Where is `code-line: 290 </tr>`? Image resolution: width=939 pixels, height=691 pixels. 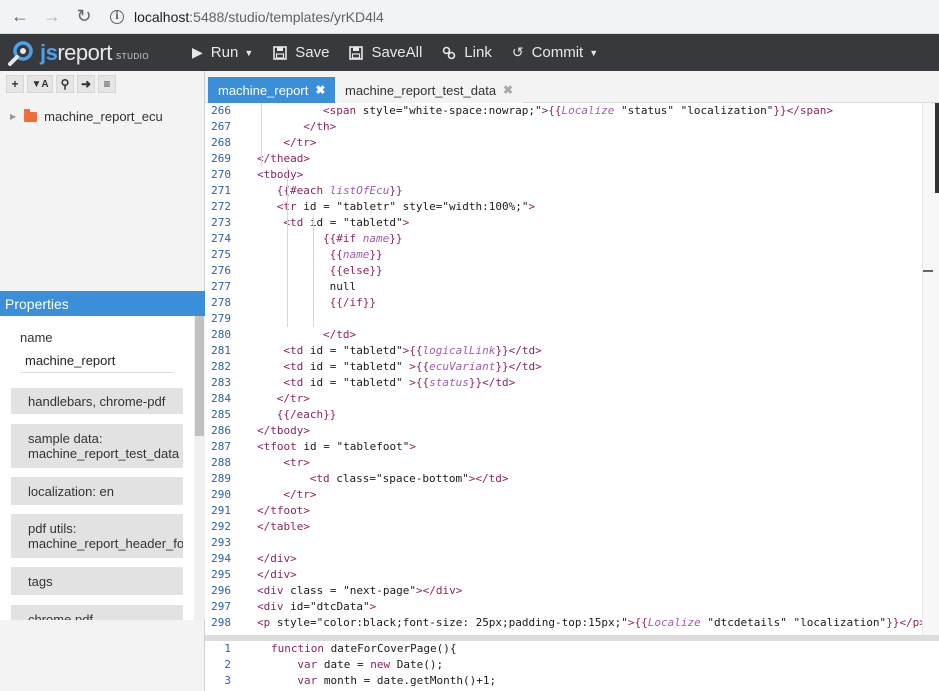
code-line: 290 </tr> is located at coordinates (563, 495).